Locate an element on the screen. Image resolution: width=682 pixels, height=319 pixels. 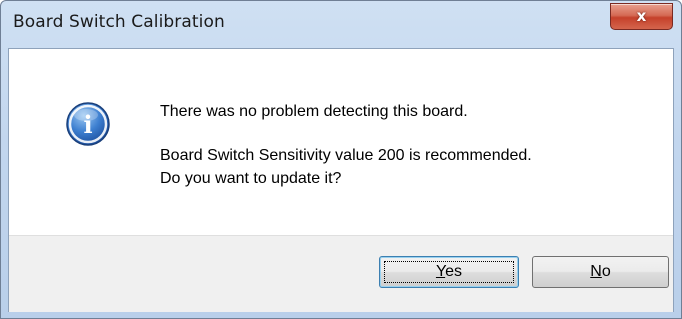
yes-mnemonic: Y is located at coordinates (440, 271).